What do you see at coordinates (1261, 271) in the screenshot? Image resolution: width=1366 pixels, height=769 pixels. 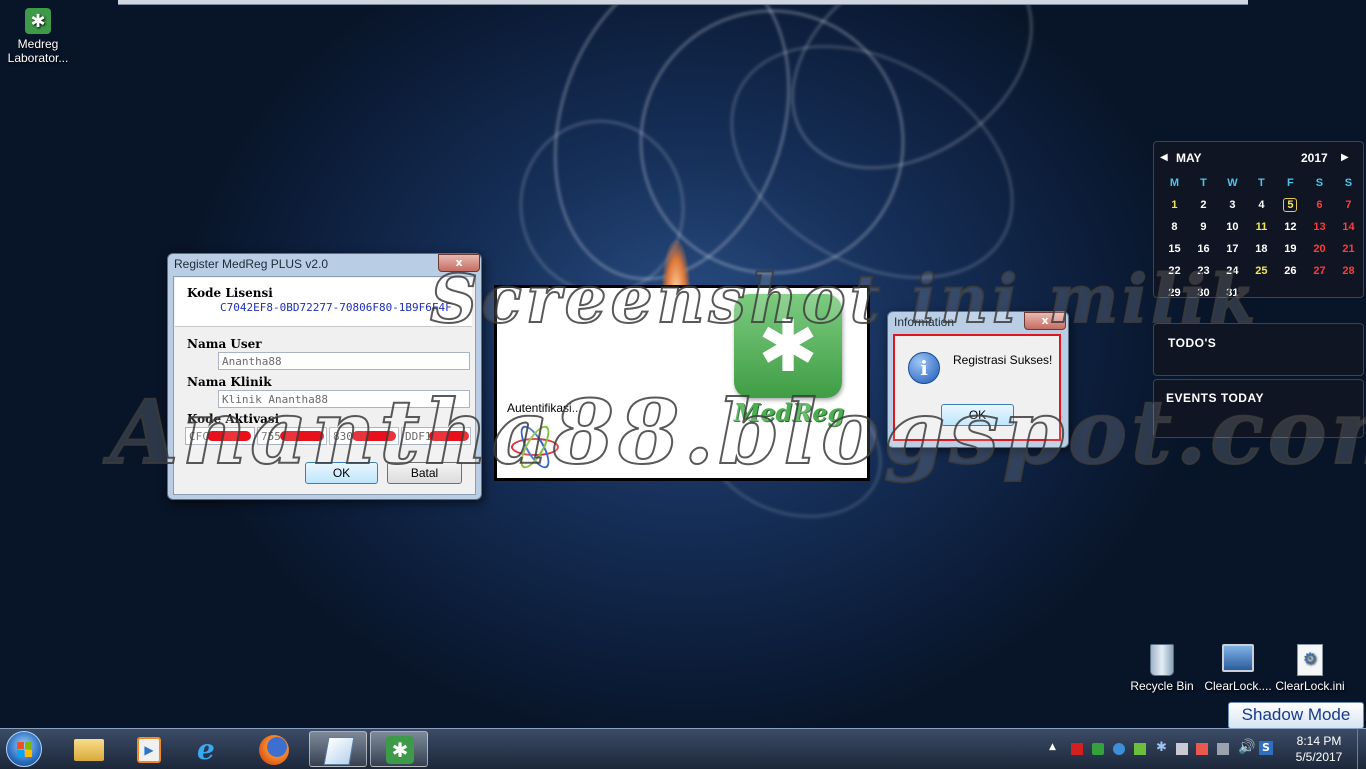 I see `calendar-day: 25` at bounding box center [1261, 271].